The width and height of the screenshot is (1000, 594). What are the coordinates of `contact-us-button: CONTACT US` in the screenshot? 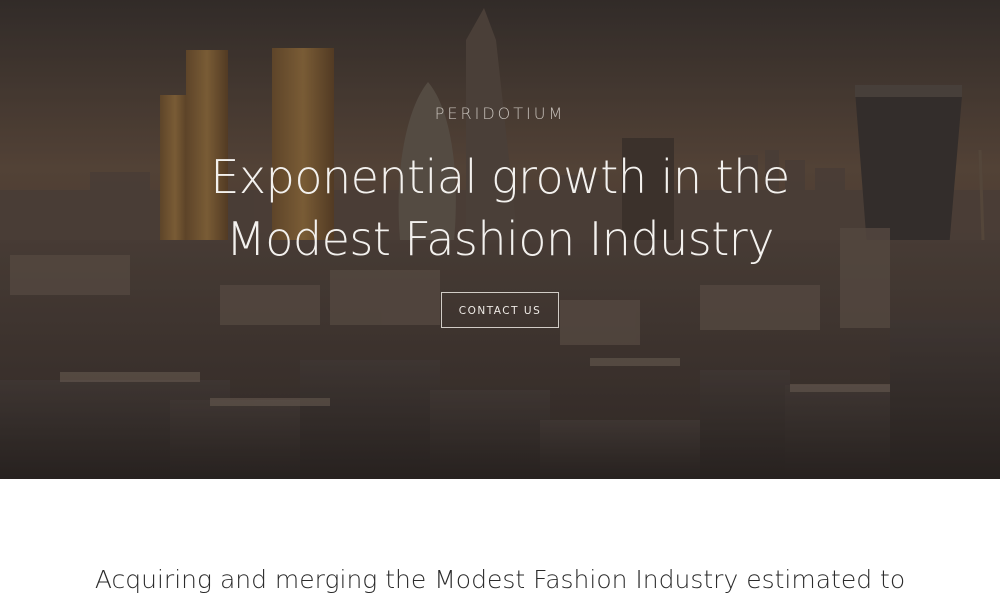 It's located at (500, 310).